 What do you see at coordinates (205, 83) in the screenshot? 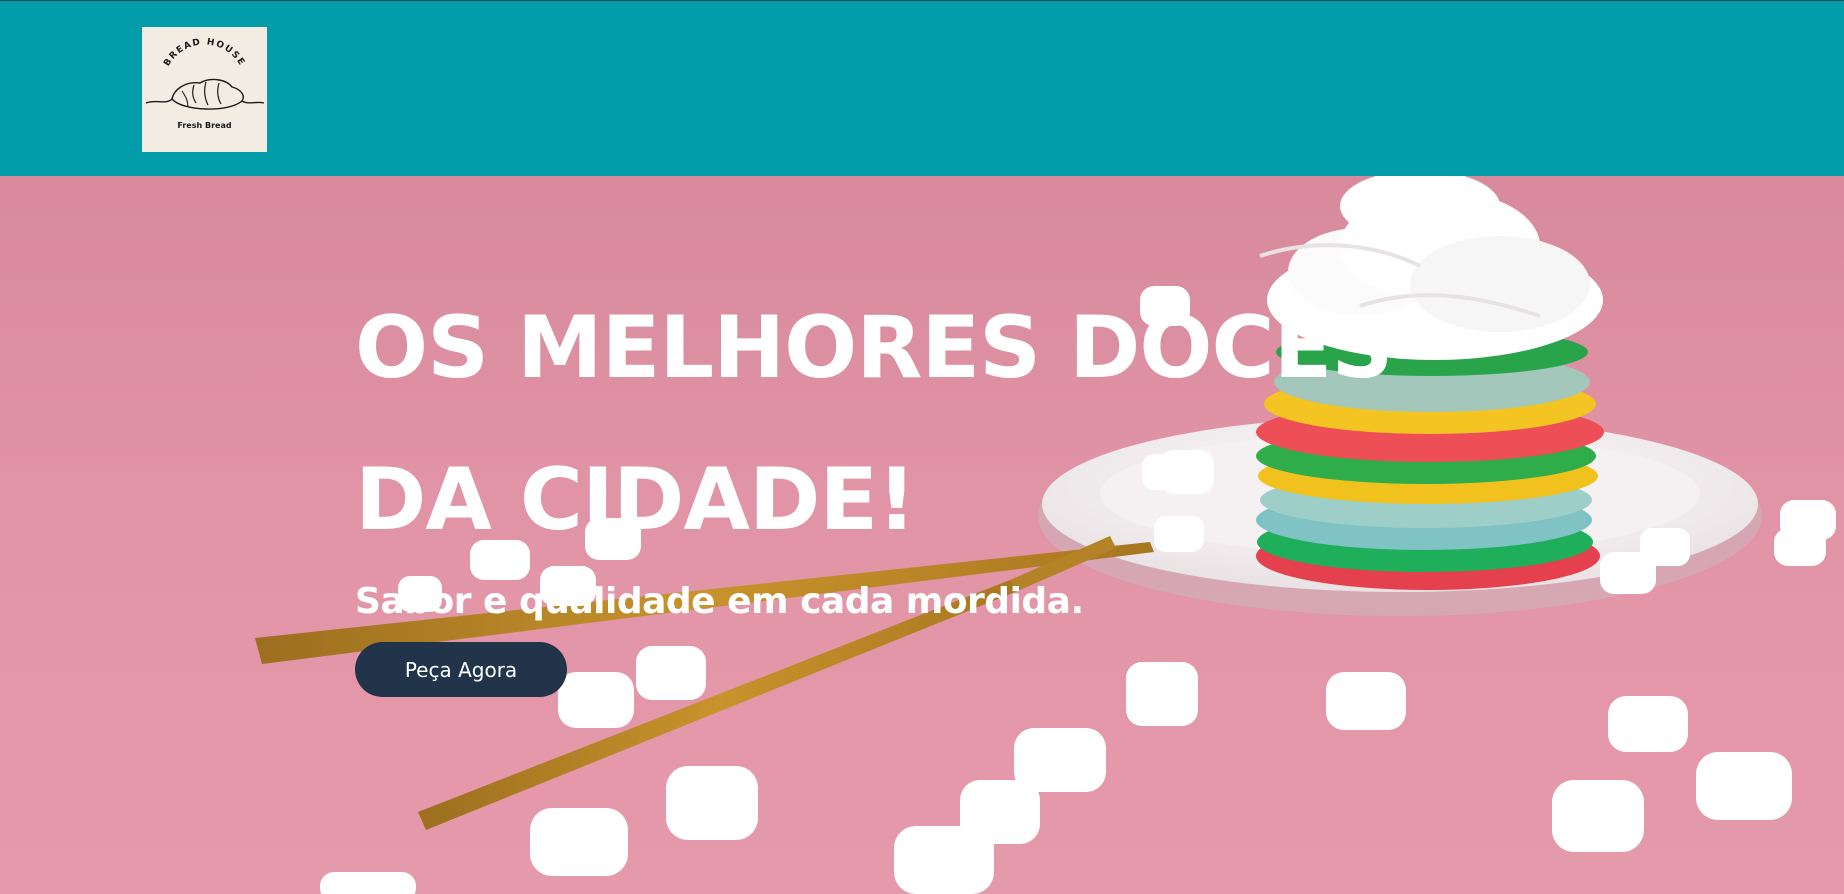
I see `bread-logo-icon: BREAD HOUSE Fresh Bread` at bounding box center [205, 83].